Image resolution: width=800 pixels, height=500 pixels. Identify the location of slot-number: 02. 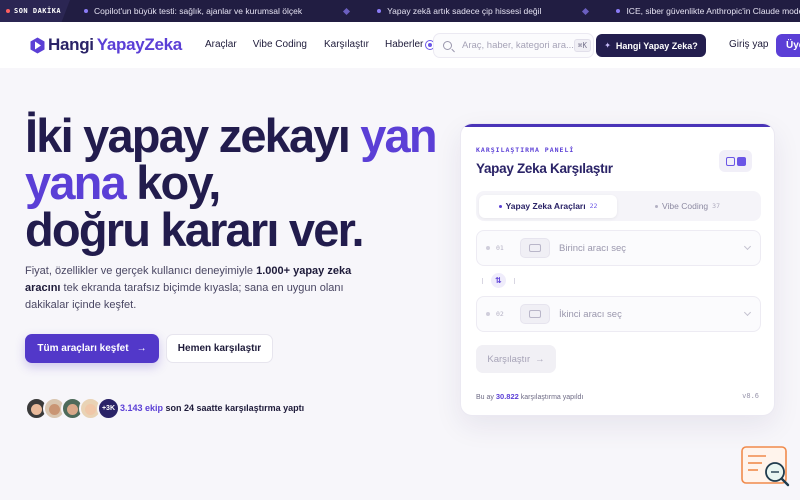
(500, 314).